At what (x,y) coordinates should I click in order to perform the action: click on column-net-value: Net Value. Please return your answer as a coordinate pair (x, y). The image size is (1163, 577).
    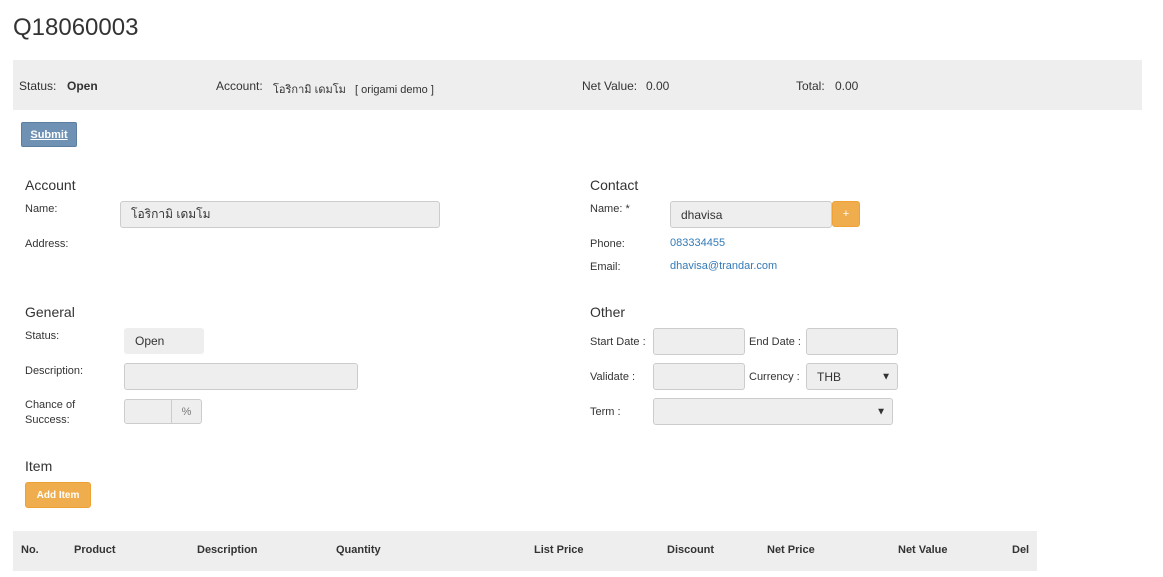
    Looking at the image, I should click on (923, 550).